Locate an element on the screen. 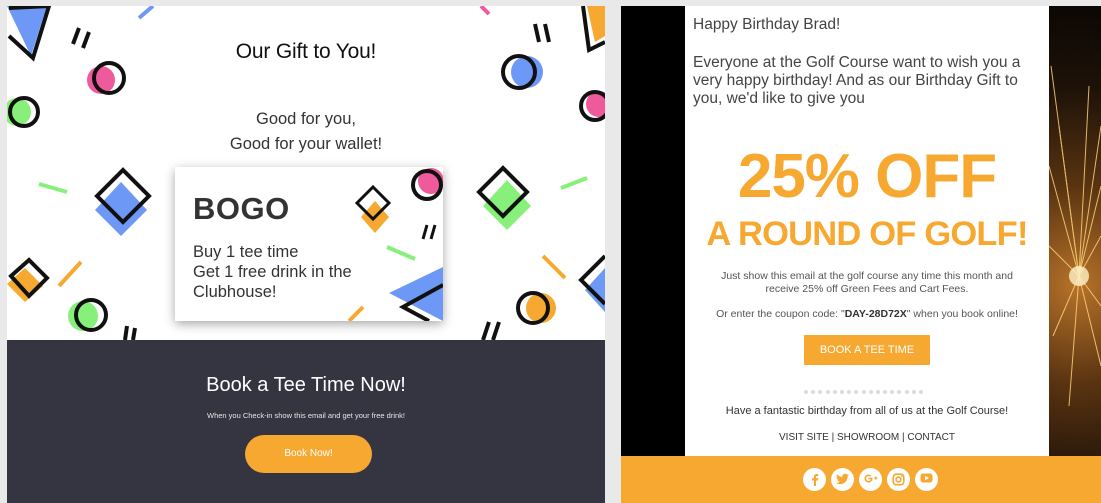  book-tee-time-heading: Book a Tee Time Now! is located at coordinates (306, 385).